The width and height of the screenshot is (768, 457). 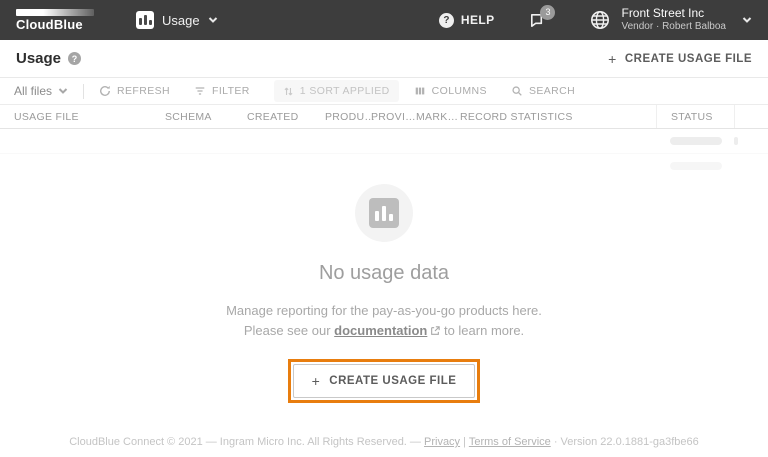 I want to click on sort-applied-button: 1 SORT APPLIED, so click(x=336, y=91).